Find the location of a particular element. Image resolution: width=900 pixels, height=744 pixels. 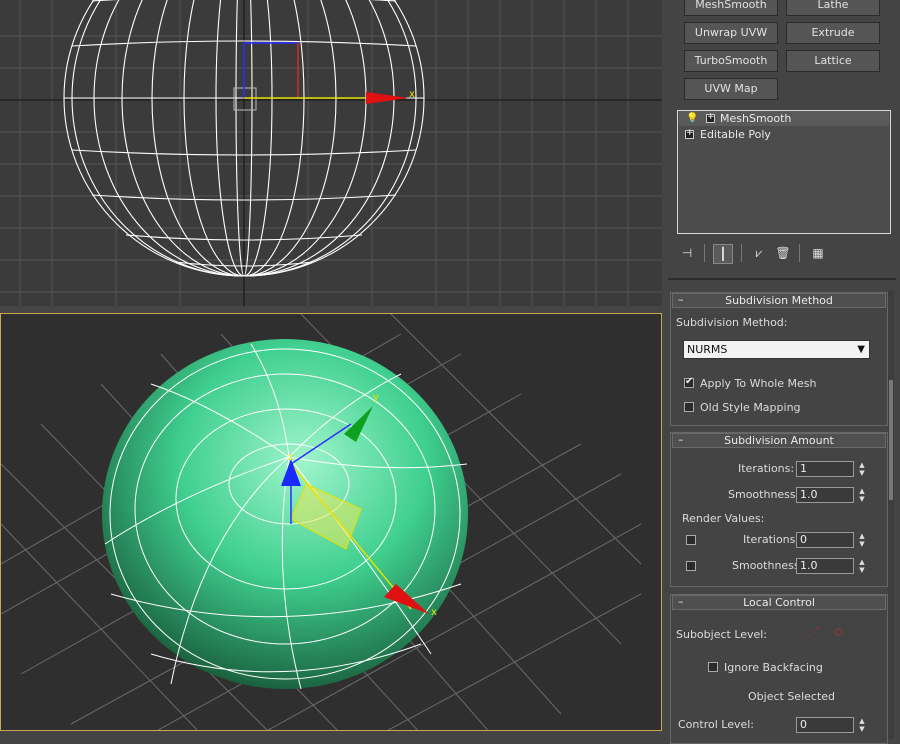

stack-item-editable-poly: Editable Poly is located at coordinates (784, 134).